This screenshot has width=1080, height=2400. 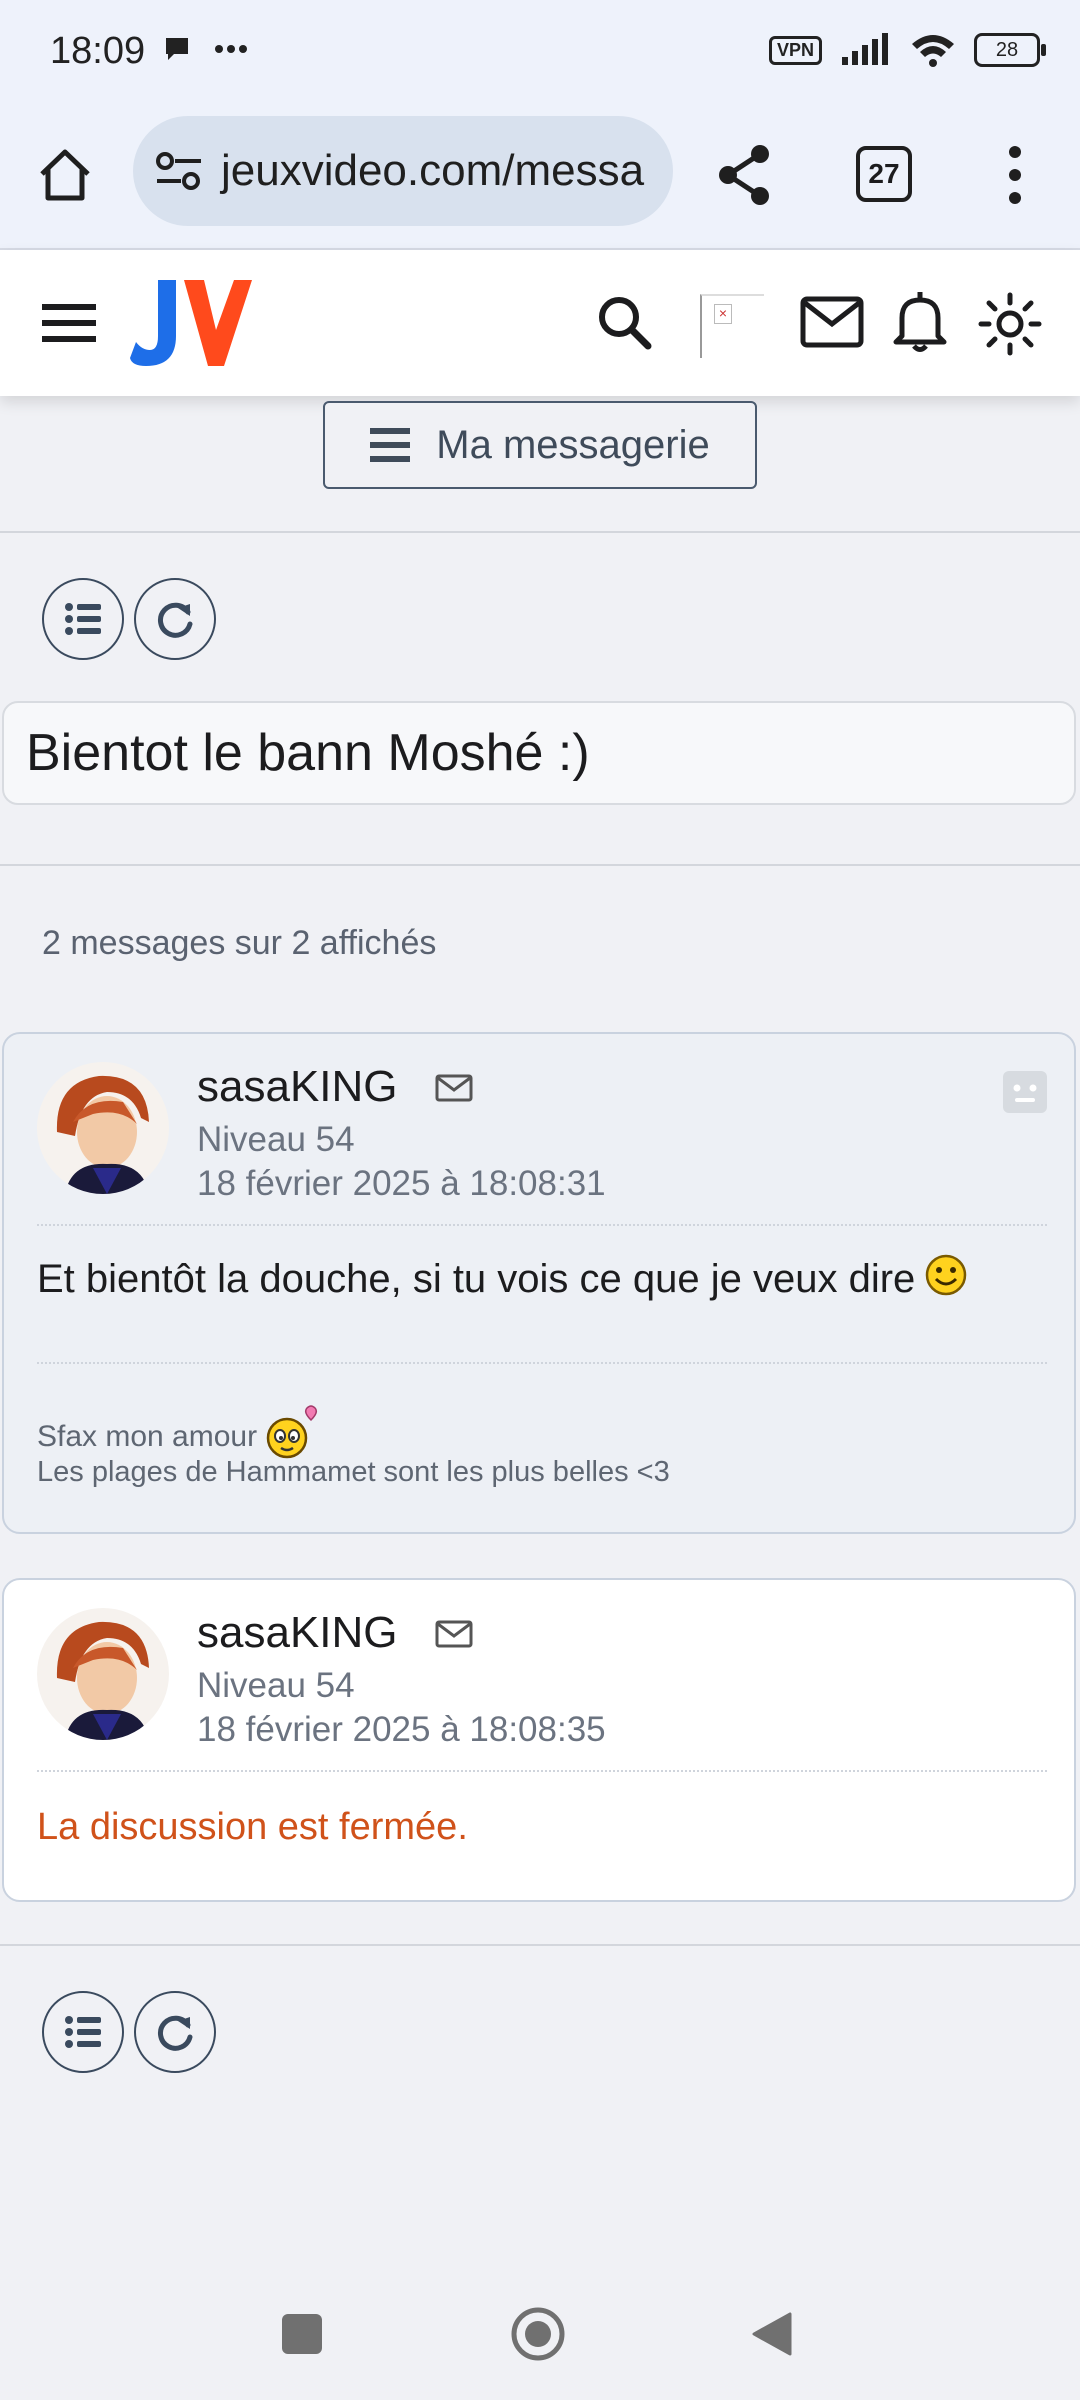 What do you see at coordinates (624, 322) in the screenshot?
I see `search-icon` at bounding box center [624, 322].